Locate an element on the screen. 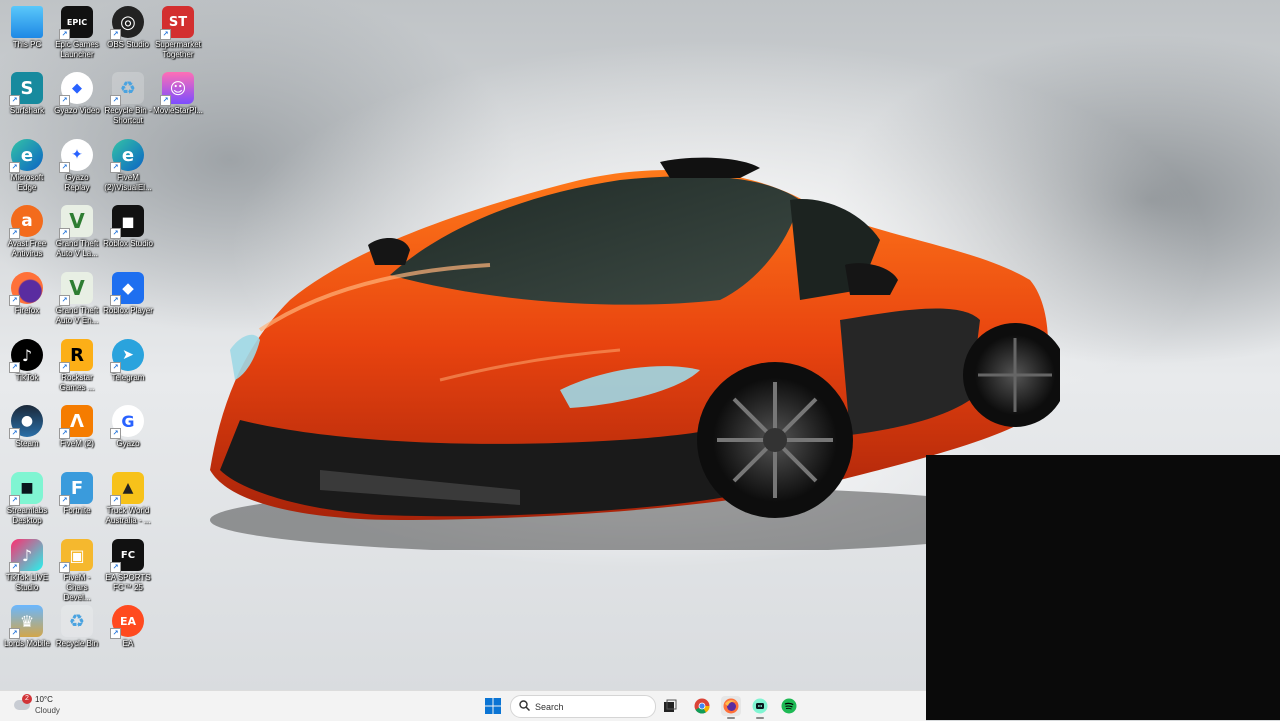 The width and height of the screenshot is (1280, 721). desktop-icon: ♪ ↗ TikTok LIVE Studio is located at coordinates (27, 564).